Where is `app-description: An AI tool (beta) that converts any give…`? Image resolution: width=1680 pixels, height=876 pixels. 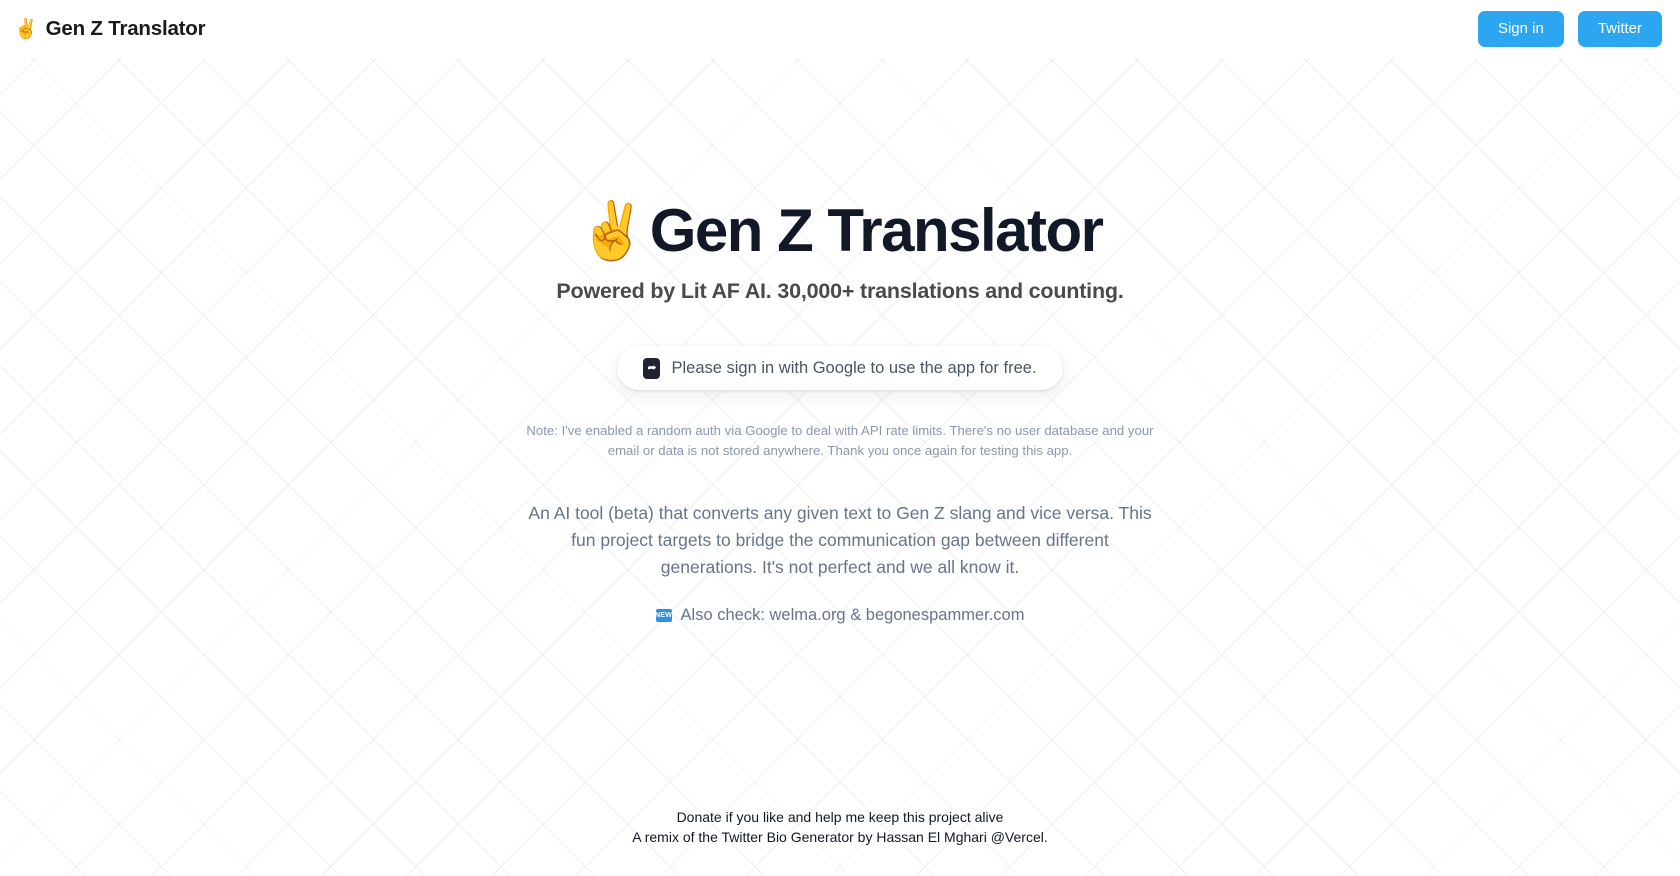 app-description: An AI tool (beta) that converts any give… is located at coordinates (840, 540).